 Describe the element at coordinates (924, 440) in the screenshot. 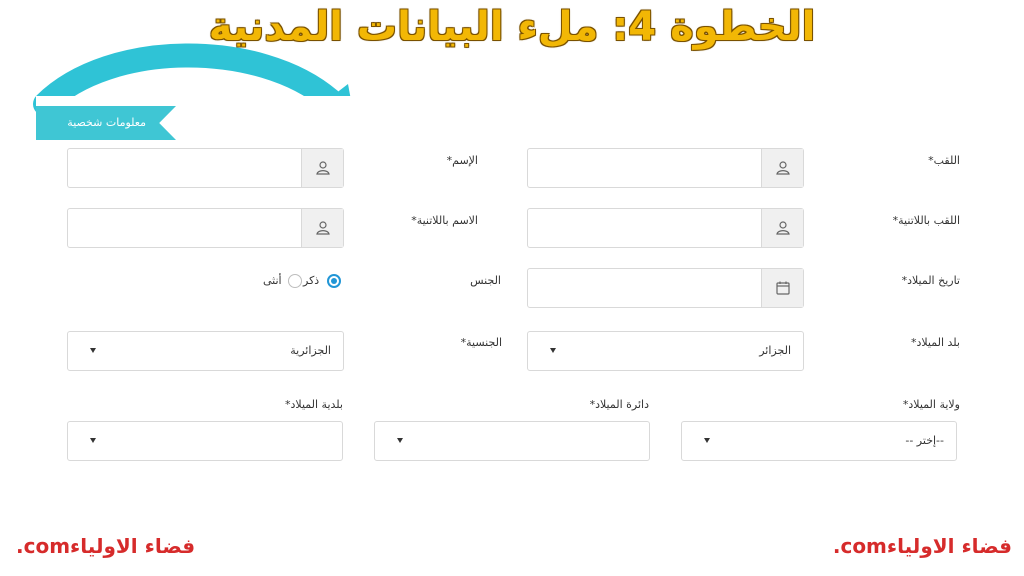

I see `birth-wilaya-value: --إختر --` at that location.